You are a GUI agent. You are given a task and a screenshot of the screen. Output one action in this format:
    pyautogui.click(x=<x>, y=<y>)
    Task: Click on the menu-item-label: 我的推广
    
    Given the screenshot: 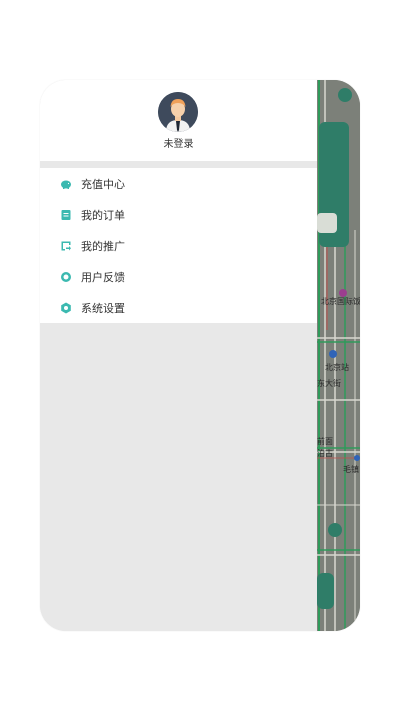 What is the action you would take?
    pyautogui.click(x=103, y=246)
    